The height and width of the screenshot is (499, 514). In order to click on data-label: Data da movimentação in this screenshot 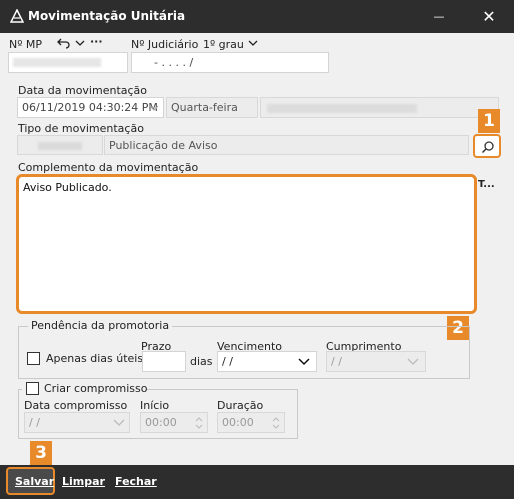, I will do `click(83, 90)`.